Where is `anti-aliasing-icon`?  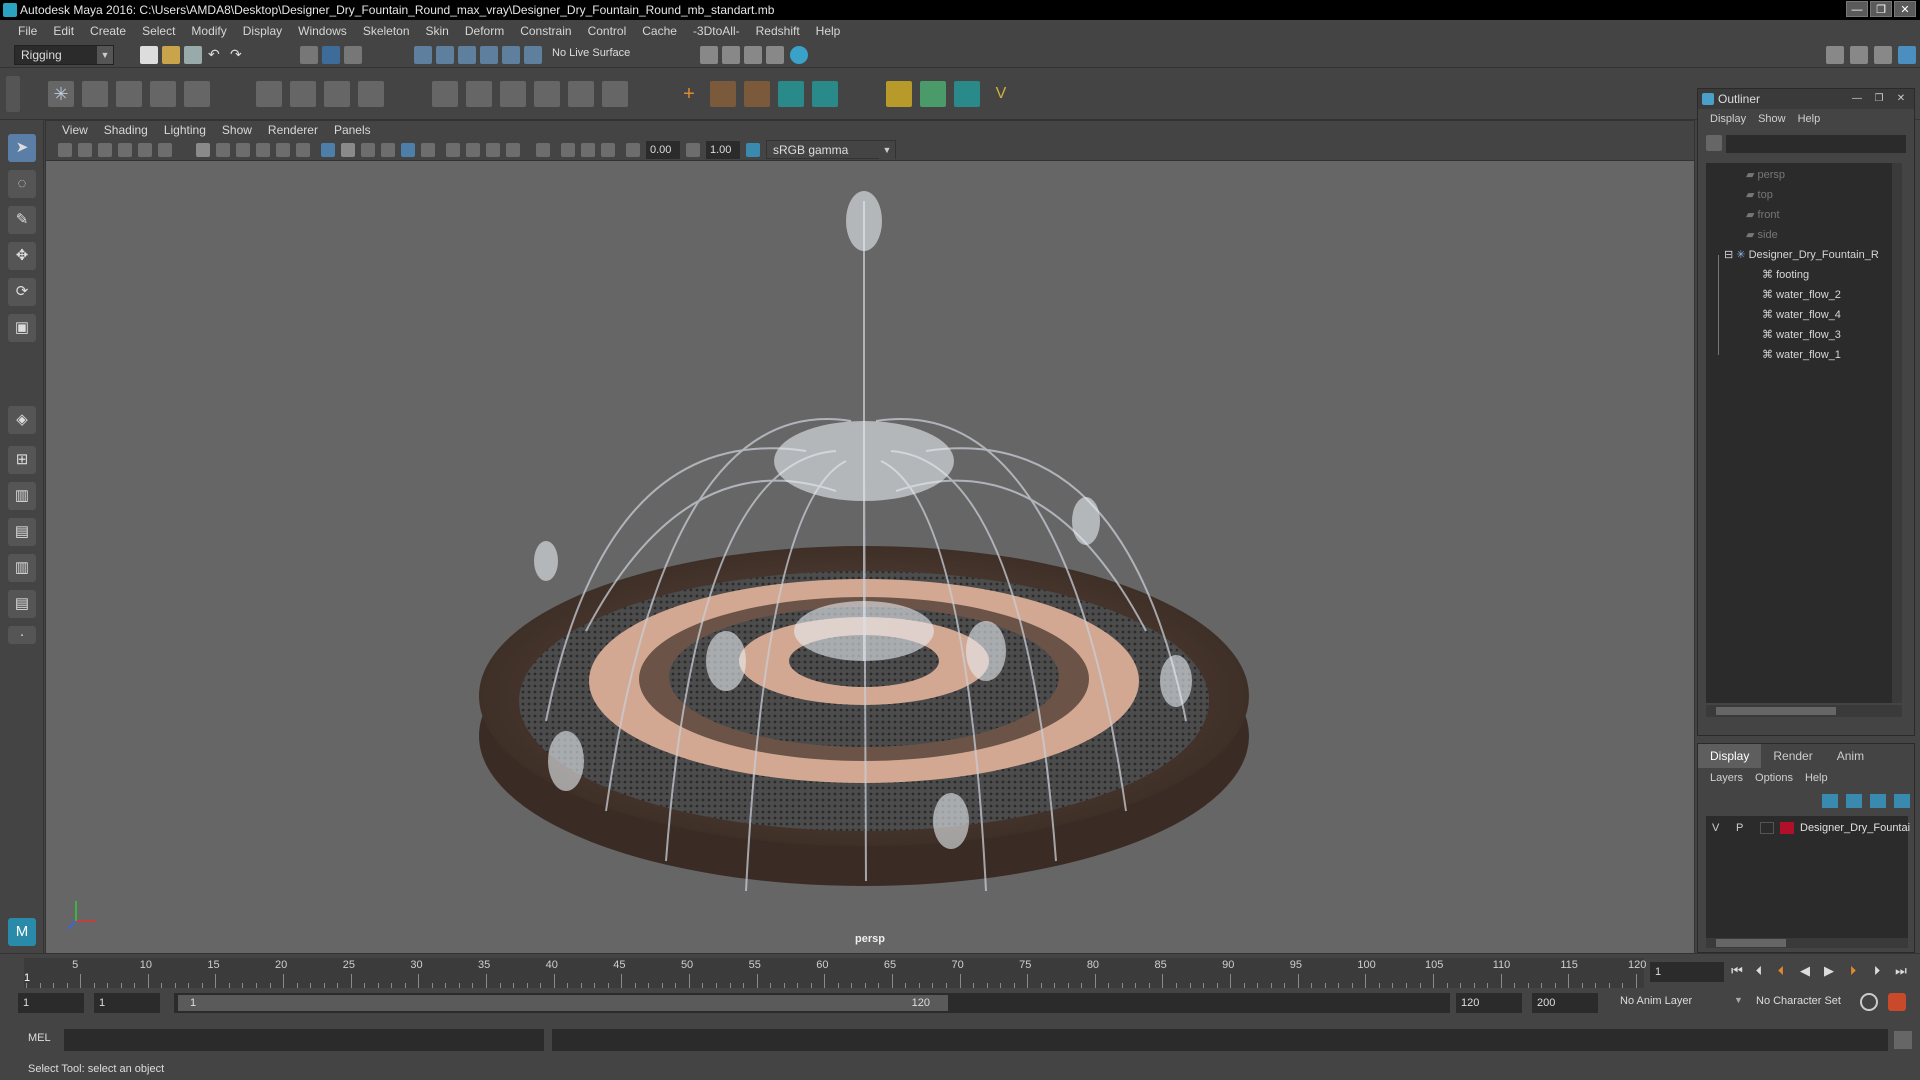 anti-aliasing-icon is located at coordinates (513, 150).